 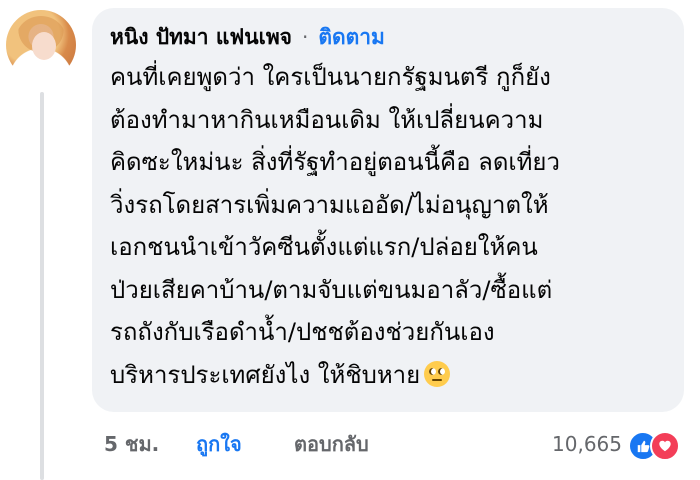 What do you see at coordinates (437, 379) in the screenshot?
I see `emoji-mouth` at bounding box center [437, 379].